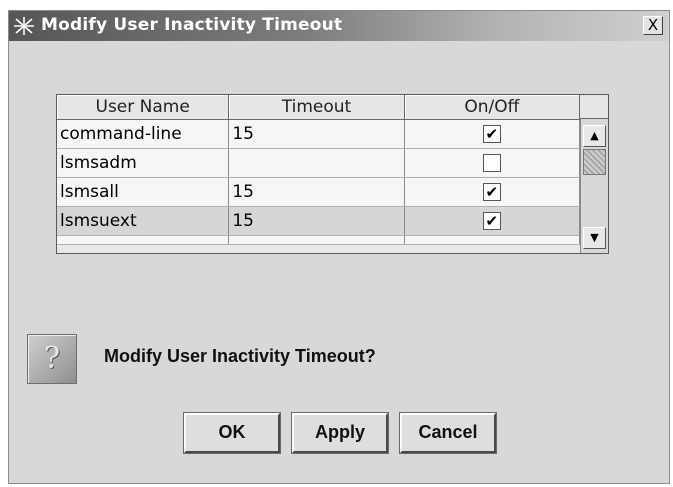 This screenshot has height=487, width=673. I want to click on table-row: lsmsadm, so click(319, 163).